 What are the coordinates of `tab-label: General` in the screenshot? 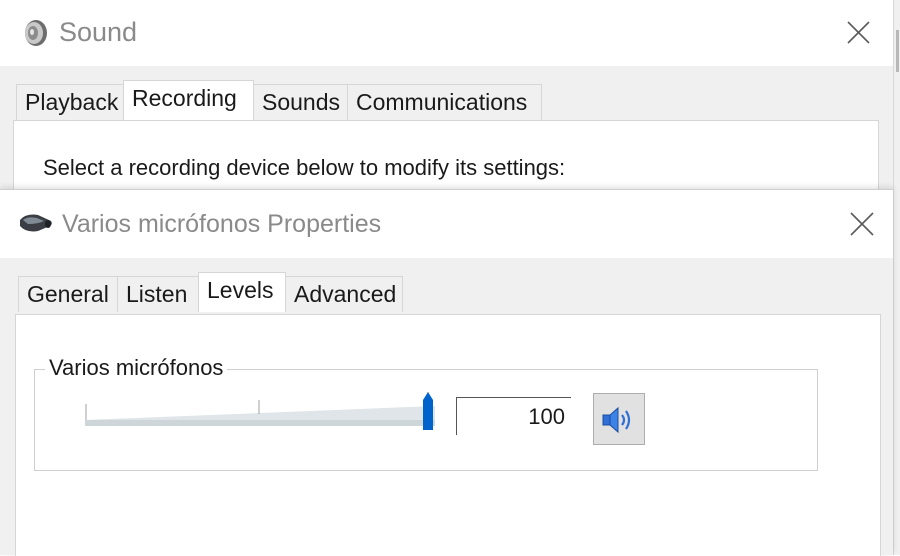 It's located at (68, 294).